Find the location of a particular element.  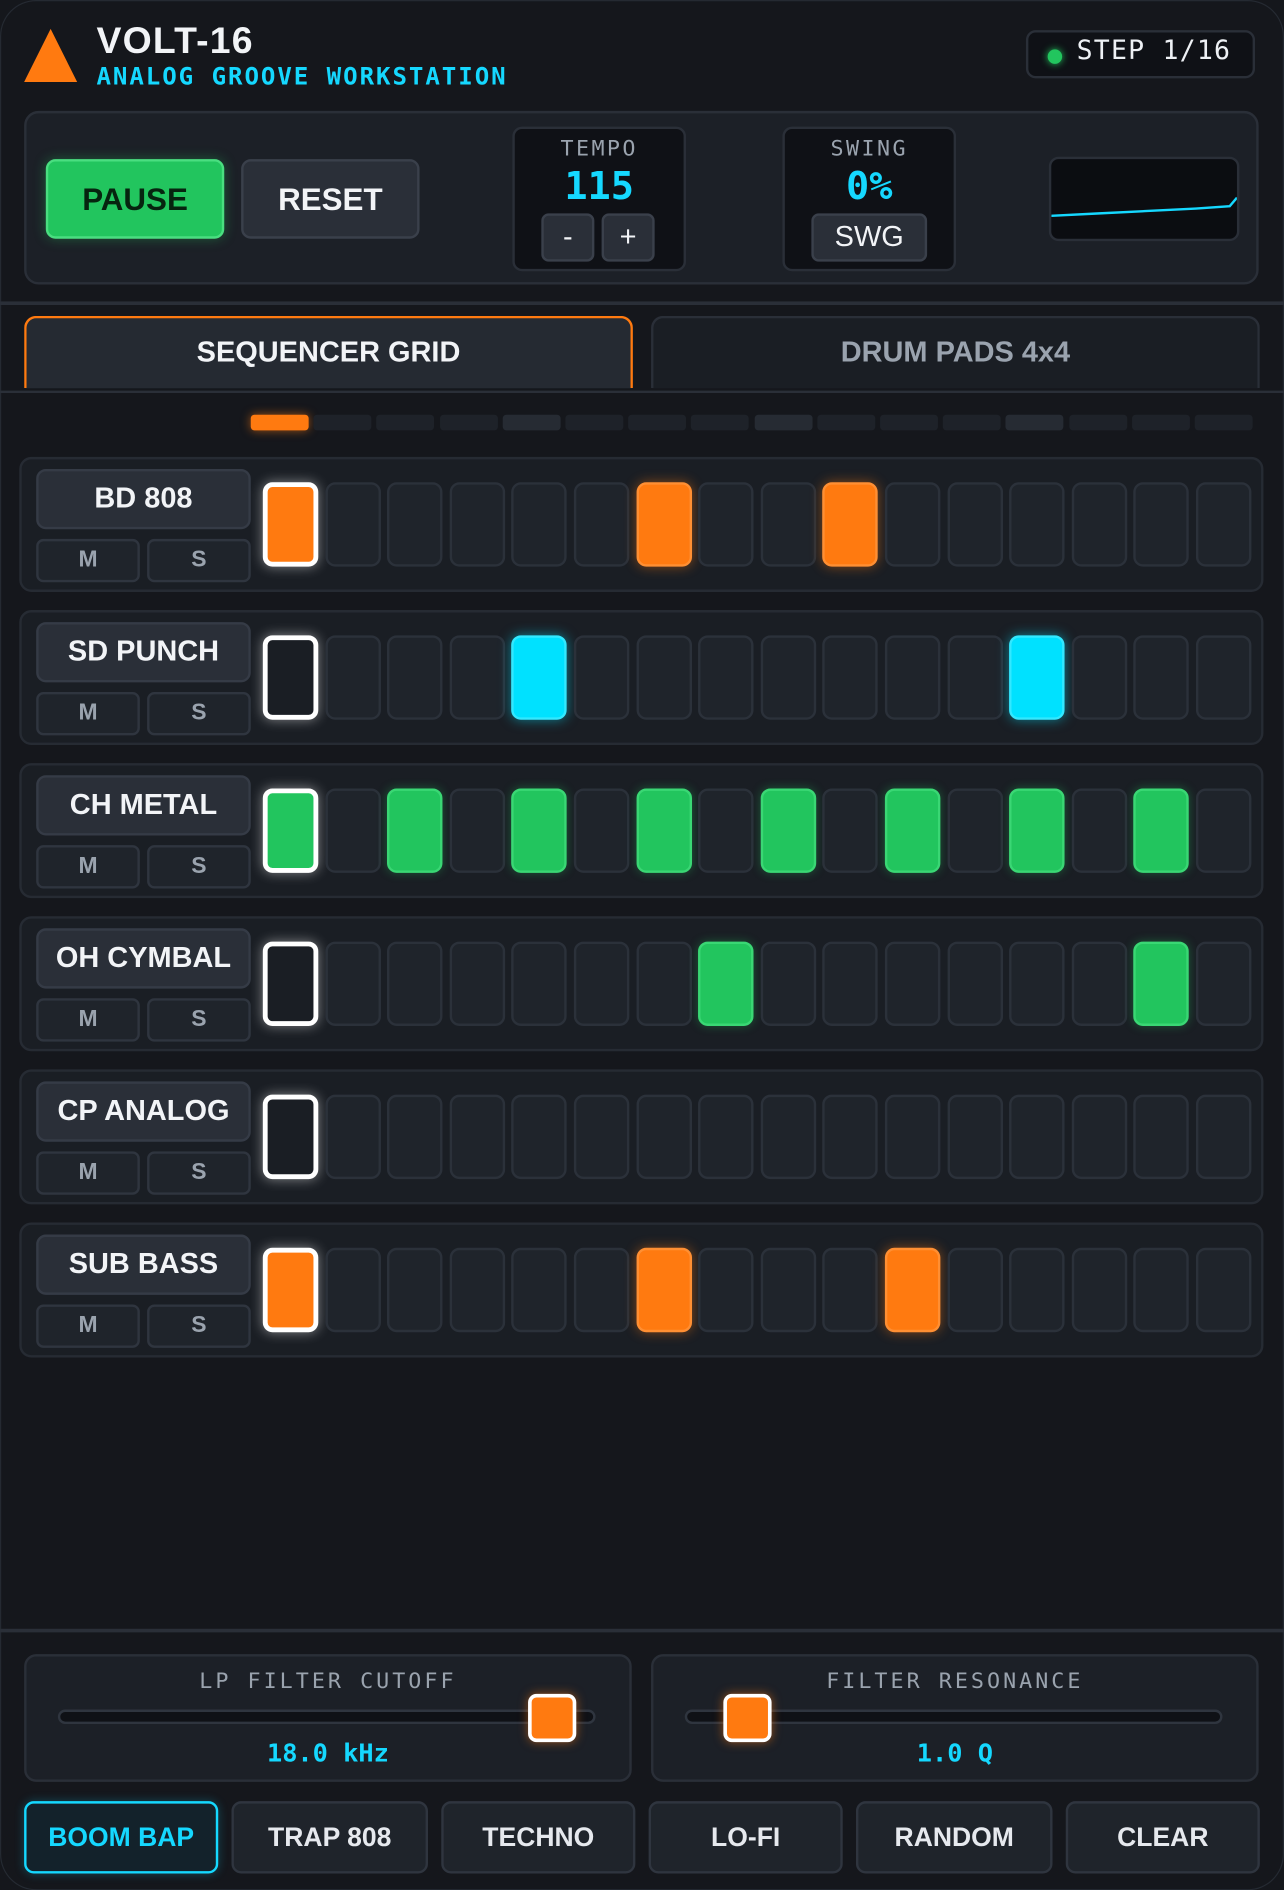

track-name-button: CH METAL is located at coordinates (143, 805).